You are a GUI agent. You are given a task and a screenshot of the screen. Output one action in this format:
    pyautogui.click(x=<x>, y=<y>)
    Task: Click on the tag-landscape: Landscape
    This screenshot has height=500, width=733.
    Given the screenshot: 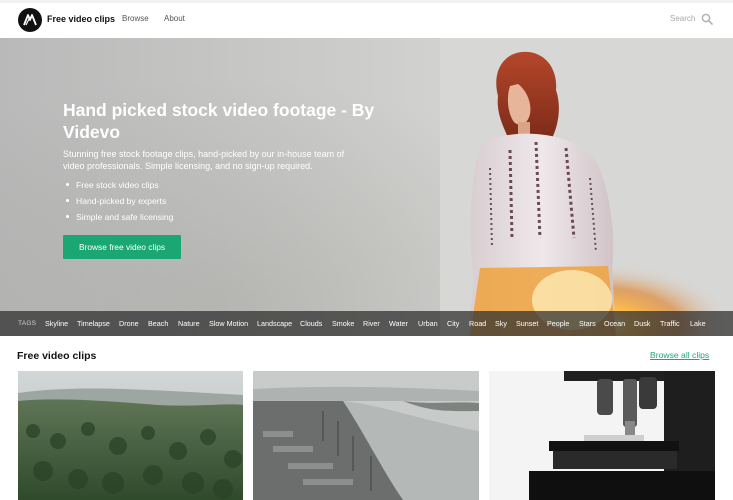 What is the action you would take?
    pyautogui.click(x=274, y=323)
    